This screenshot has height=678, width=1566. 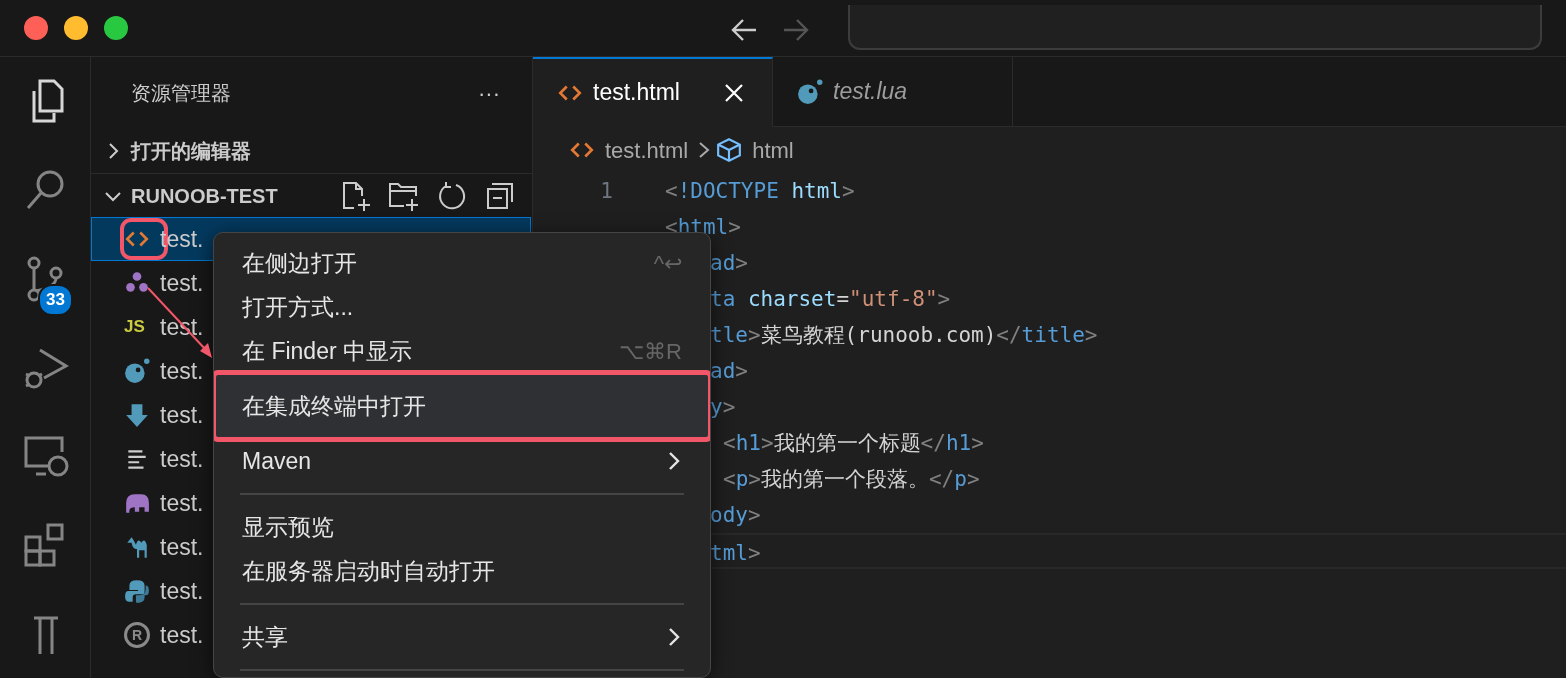 What do you see at coordinates (723, 407) in the screenshot?
I see `code-line: y>` at bounding box center [723, 407].